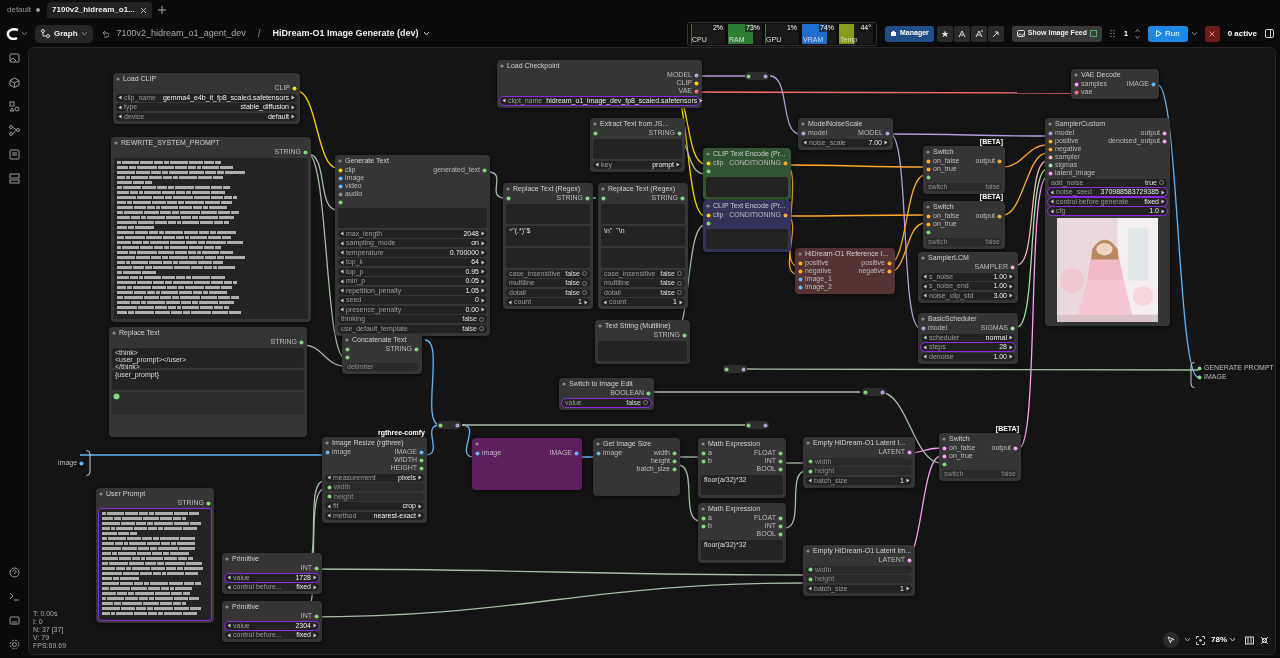  Describe the element at coordinates (14, 644) in the screenshot. I see `settings-icon` at that location.